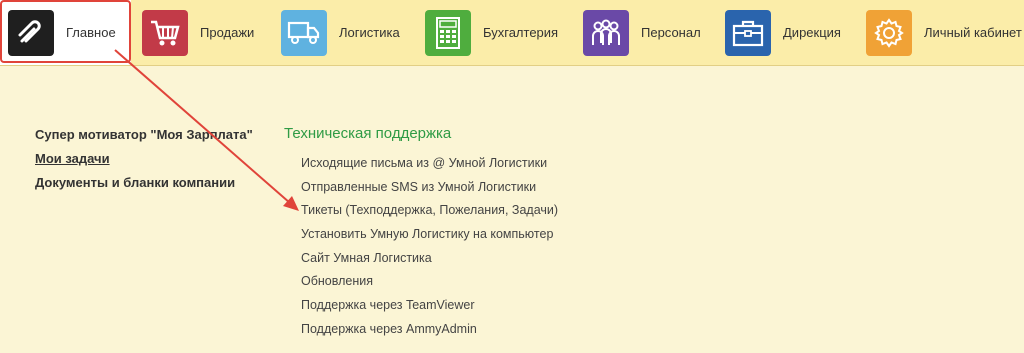 Image resolution: width=1024 pixels, height=353 pixels. I want to click on section-logistics: Логистика, so click(340, 32).